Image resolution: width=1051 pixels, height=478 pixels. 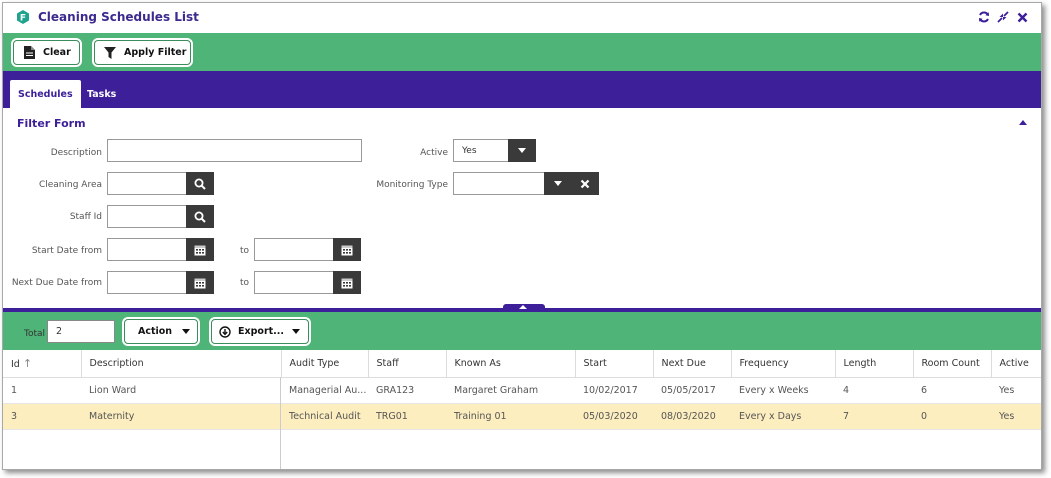 I want to click on cell-length: 7, so click(x=874, y=416).